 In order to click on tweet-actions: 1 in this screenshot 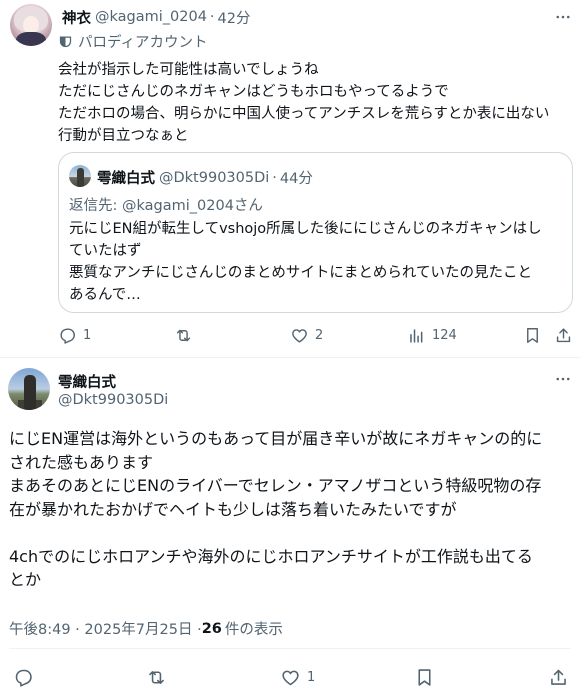, I will do `click(291, 678)`.